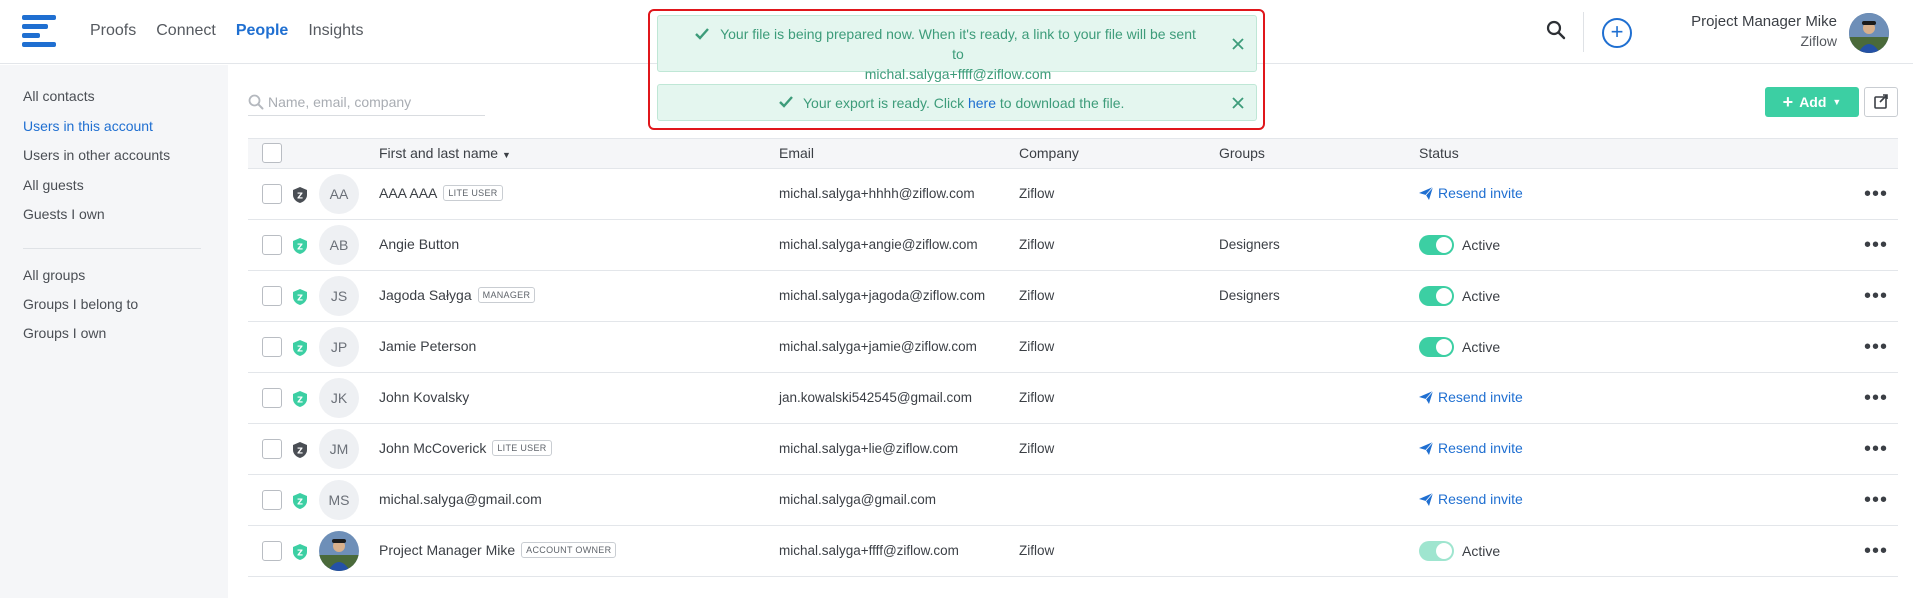 This screenshot has width=1913, height=598. Describe the element at coordinates (439, 153) in the screenshot. I see `column-header-name-label: First and last name` at that location.